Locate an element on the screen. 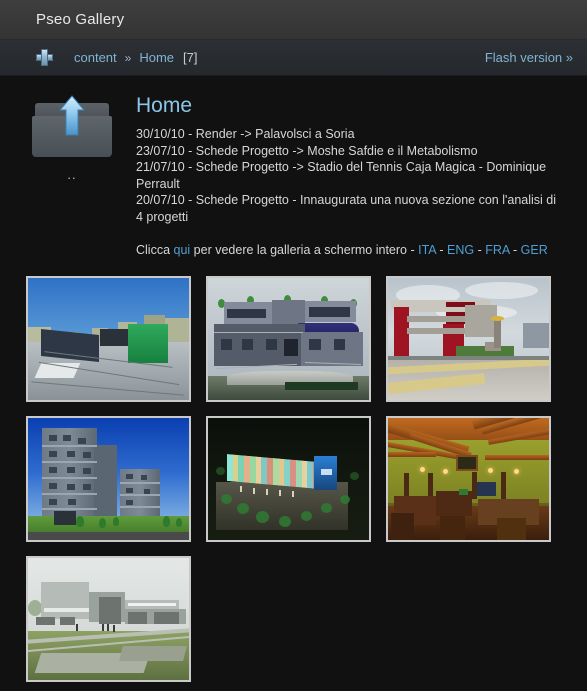 This screenshot has height=691, width=587. language-link-eng: ENG is located at coordinates (460, 250).